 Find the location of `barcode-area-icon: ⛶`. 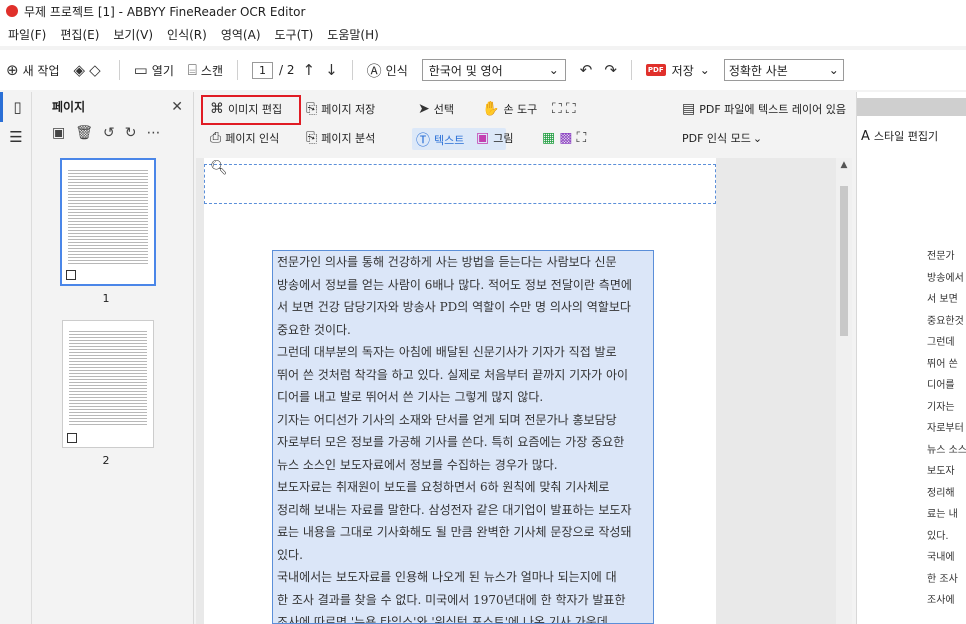

barcode-area-icon: ⛶ is located at coordinates (581, 138).